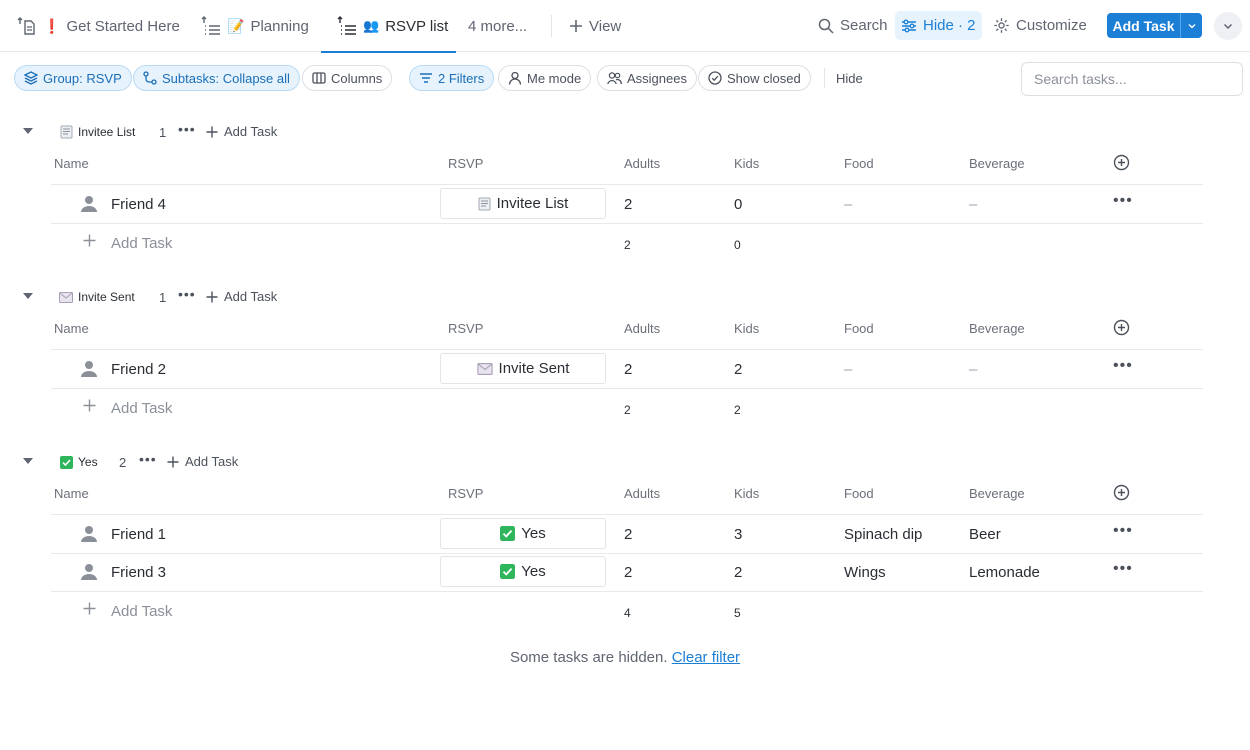 This screenshot has height=750, width=1250. I want to click on group-add-task-label: Add Task, so click(251, 131).